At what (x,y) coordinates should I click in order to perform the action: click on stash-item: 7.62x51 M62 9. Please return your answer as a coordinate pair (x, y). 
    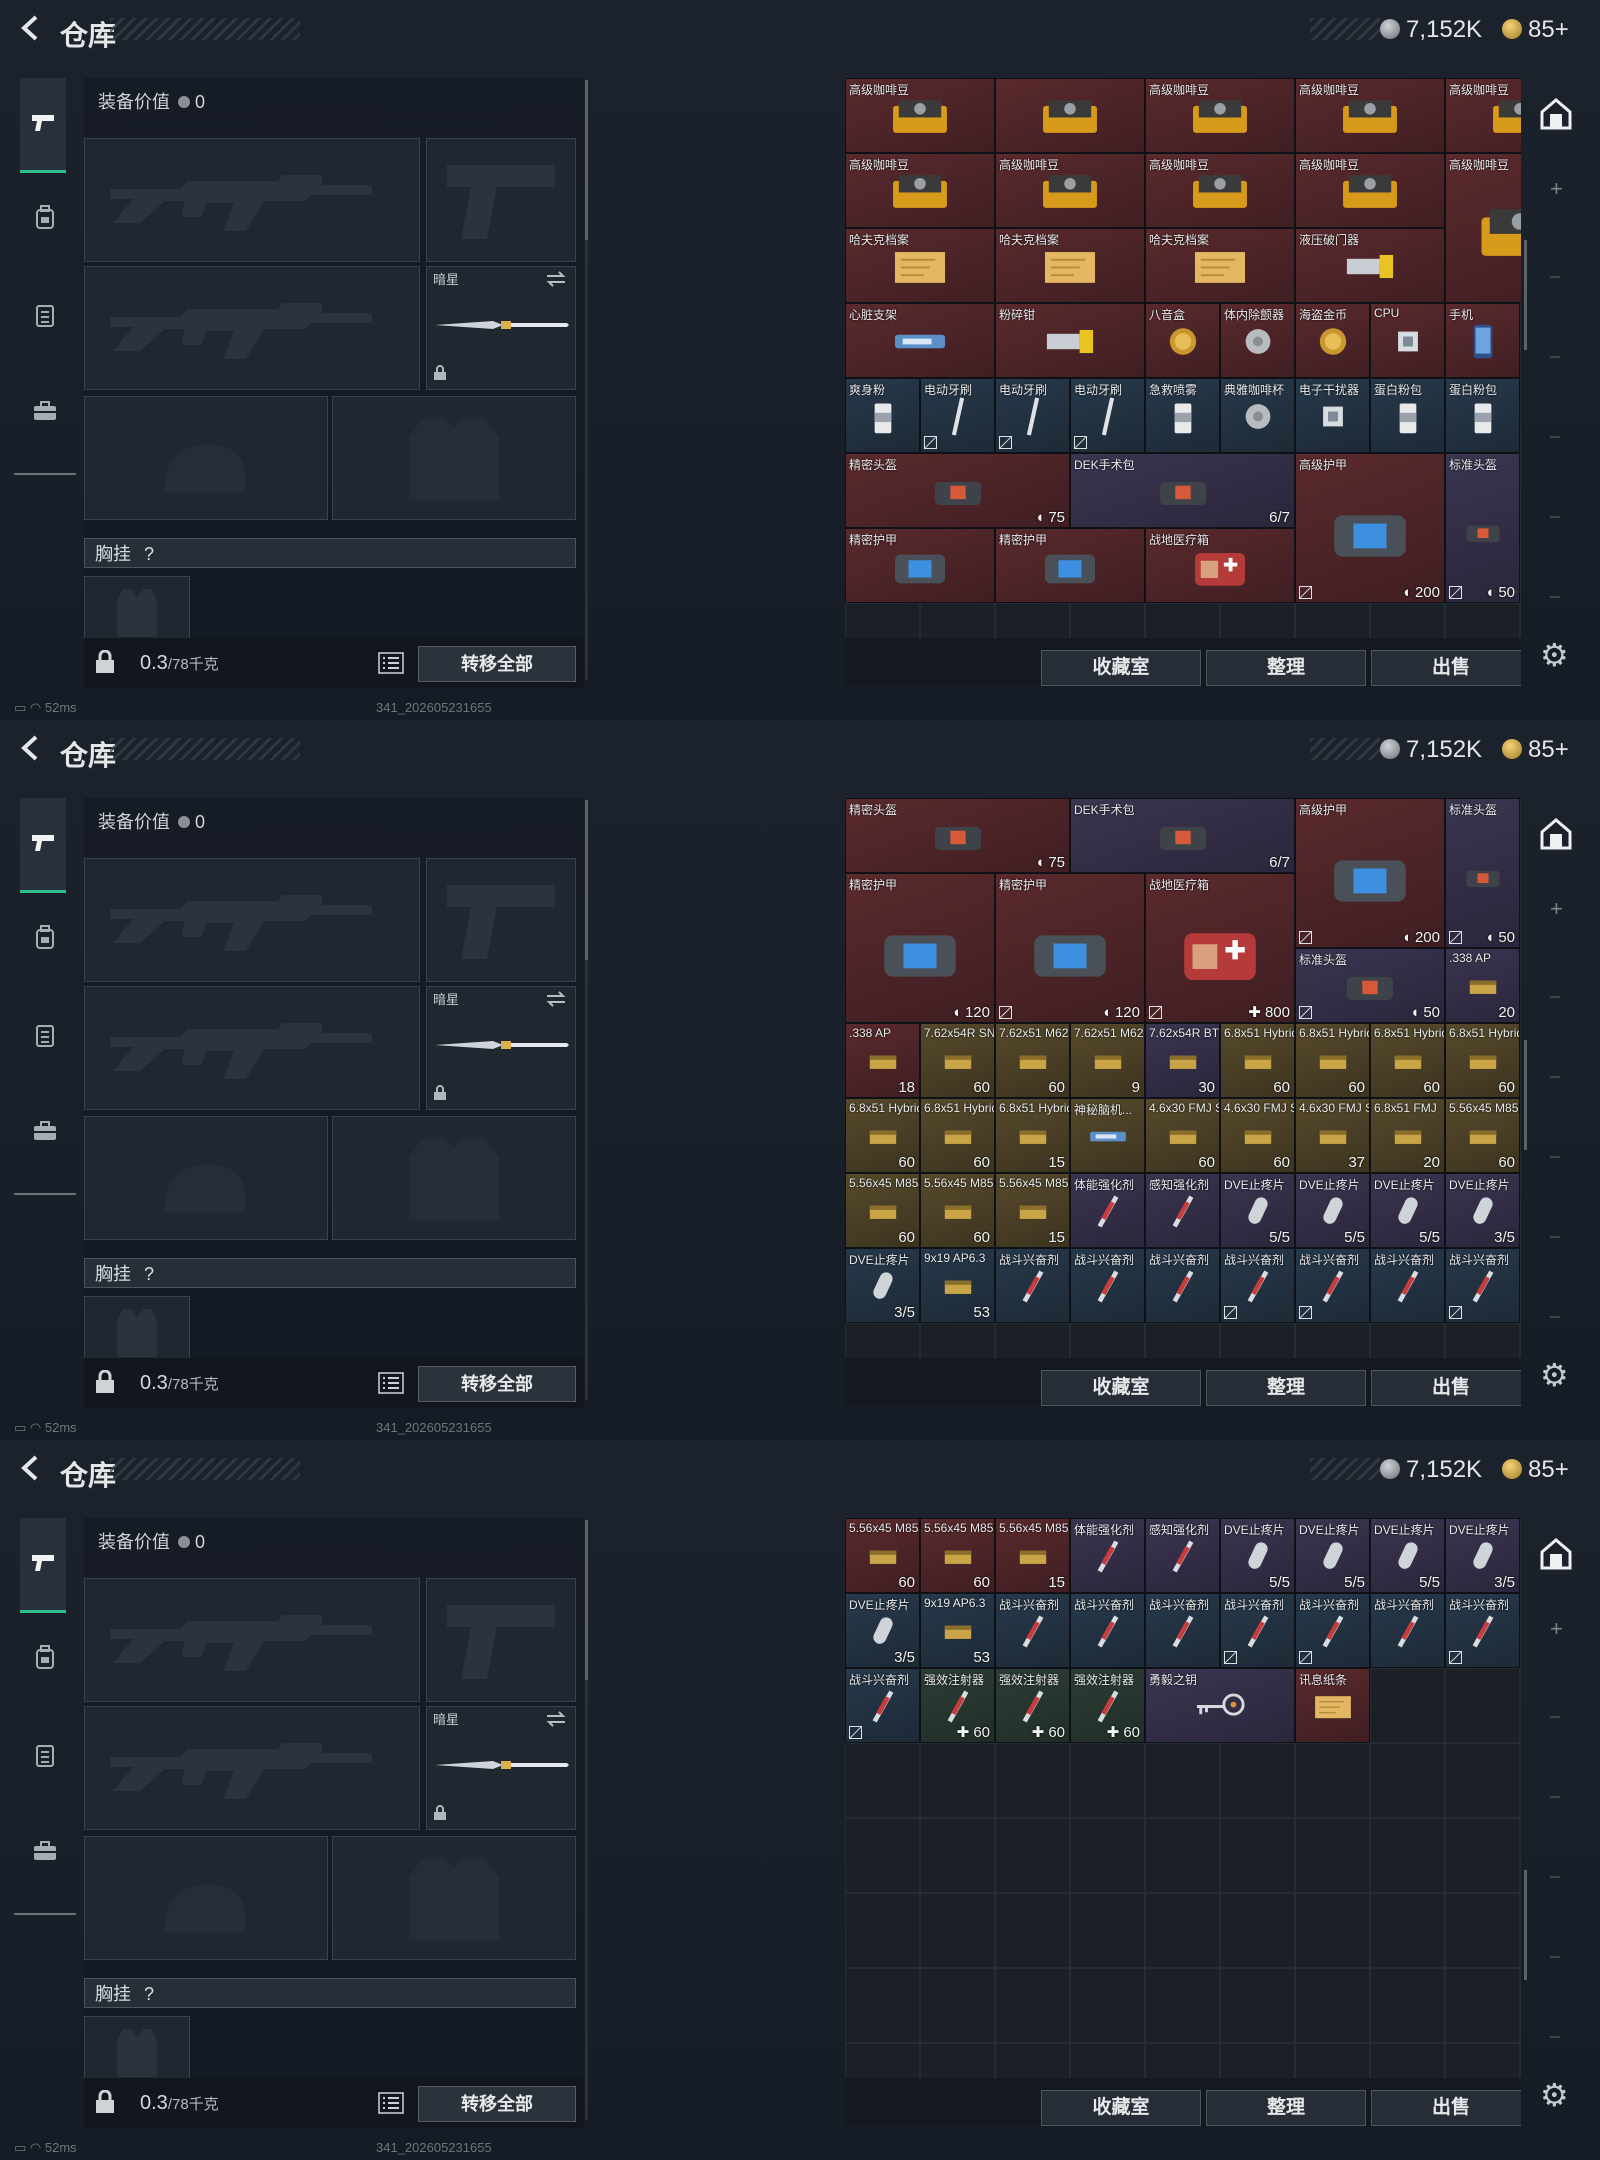
    Looking at the image, I should click on (1107, 1060).